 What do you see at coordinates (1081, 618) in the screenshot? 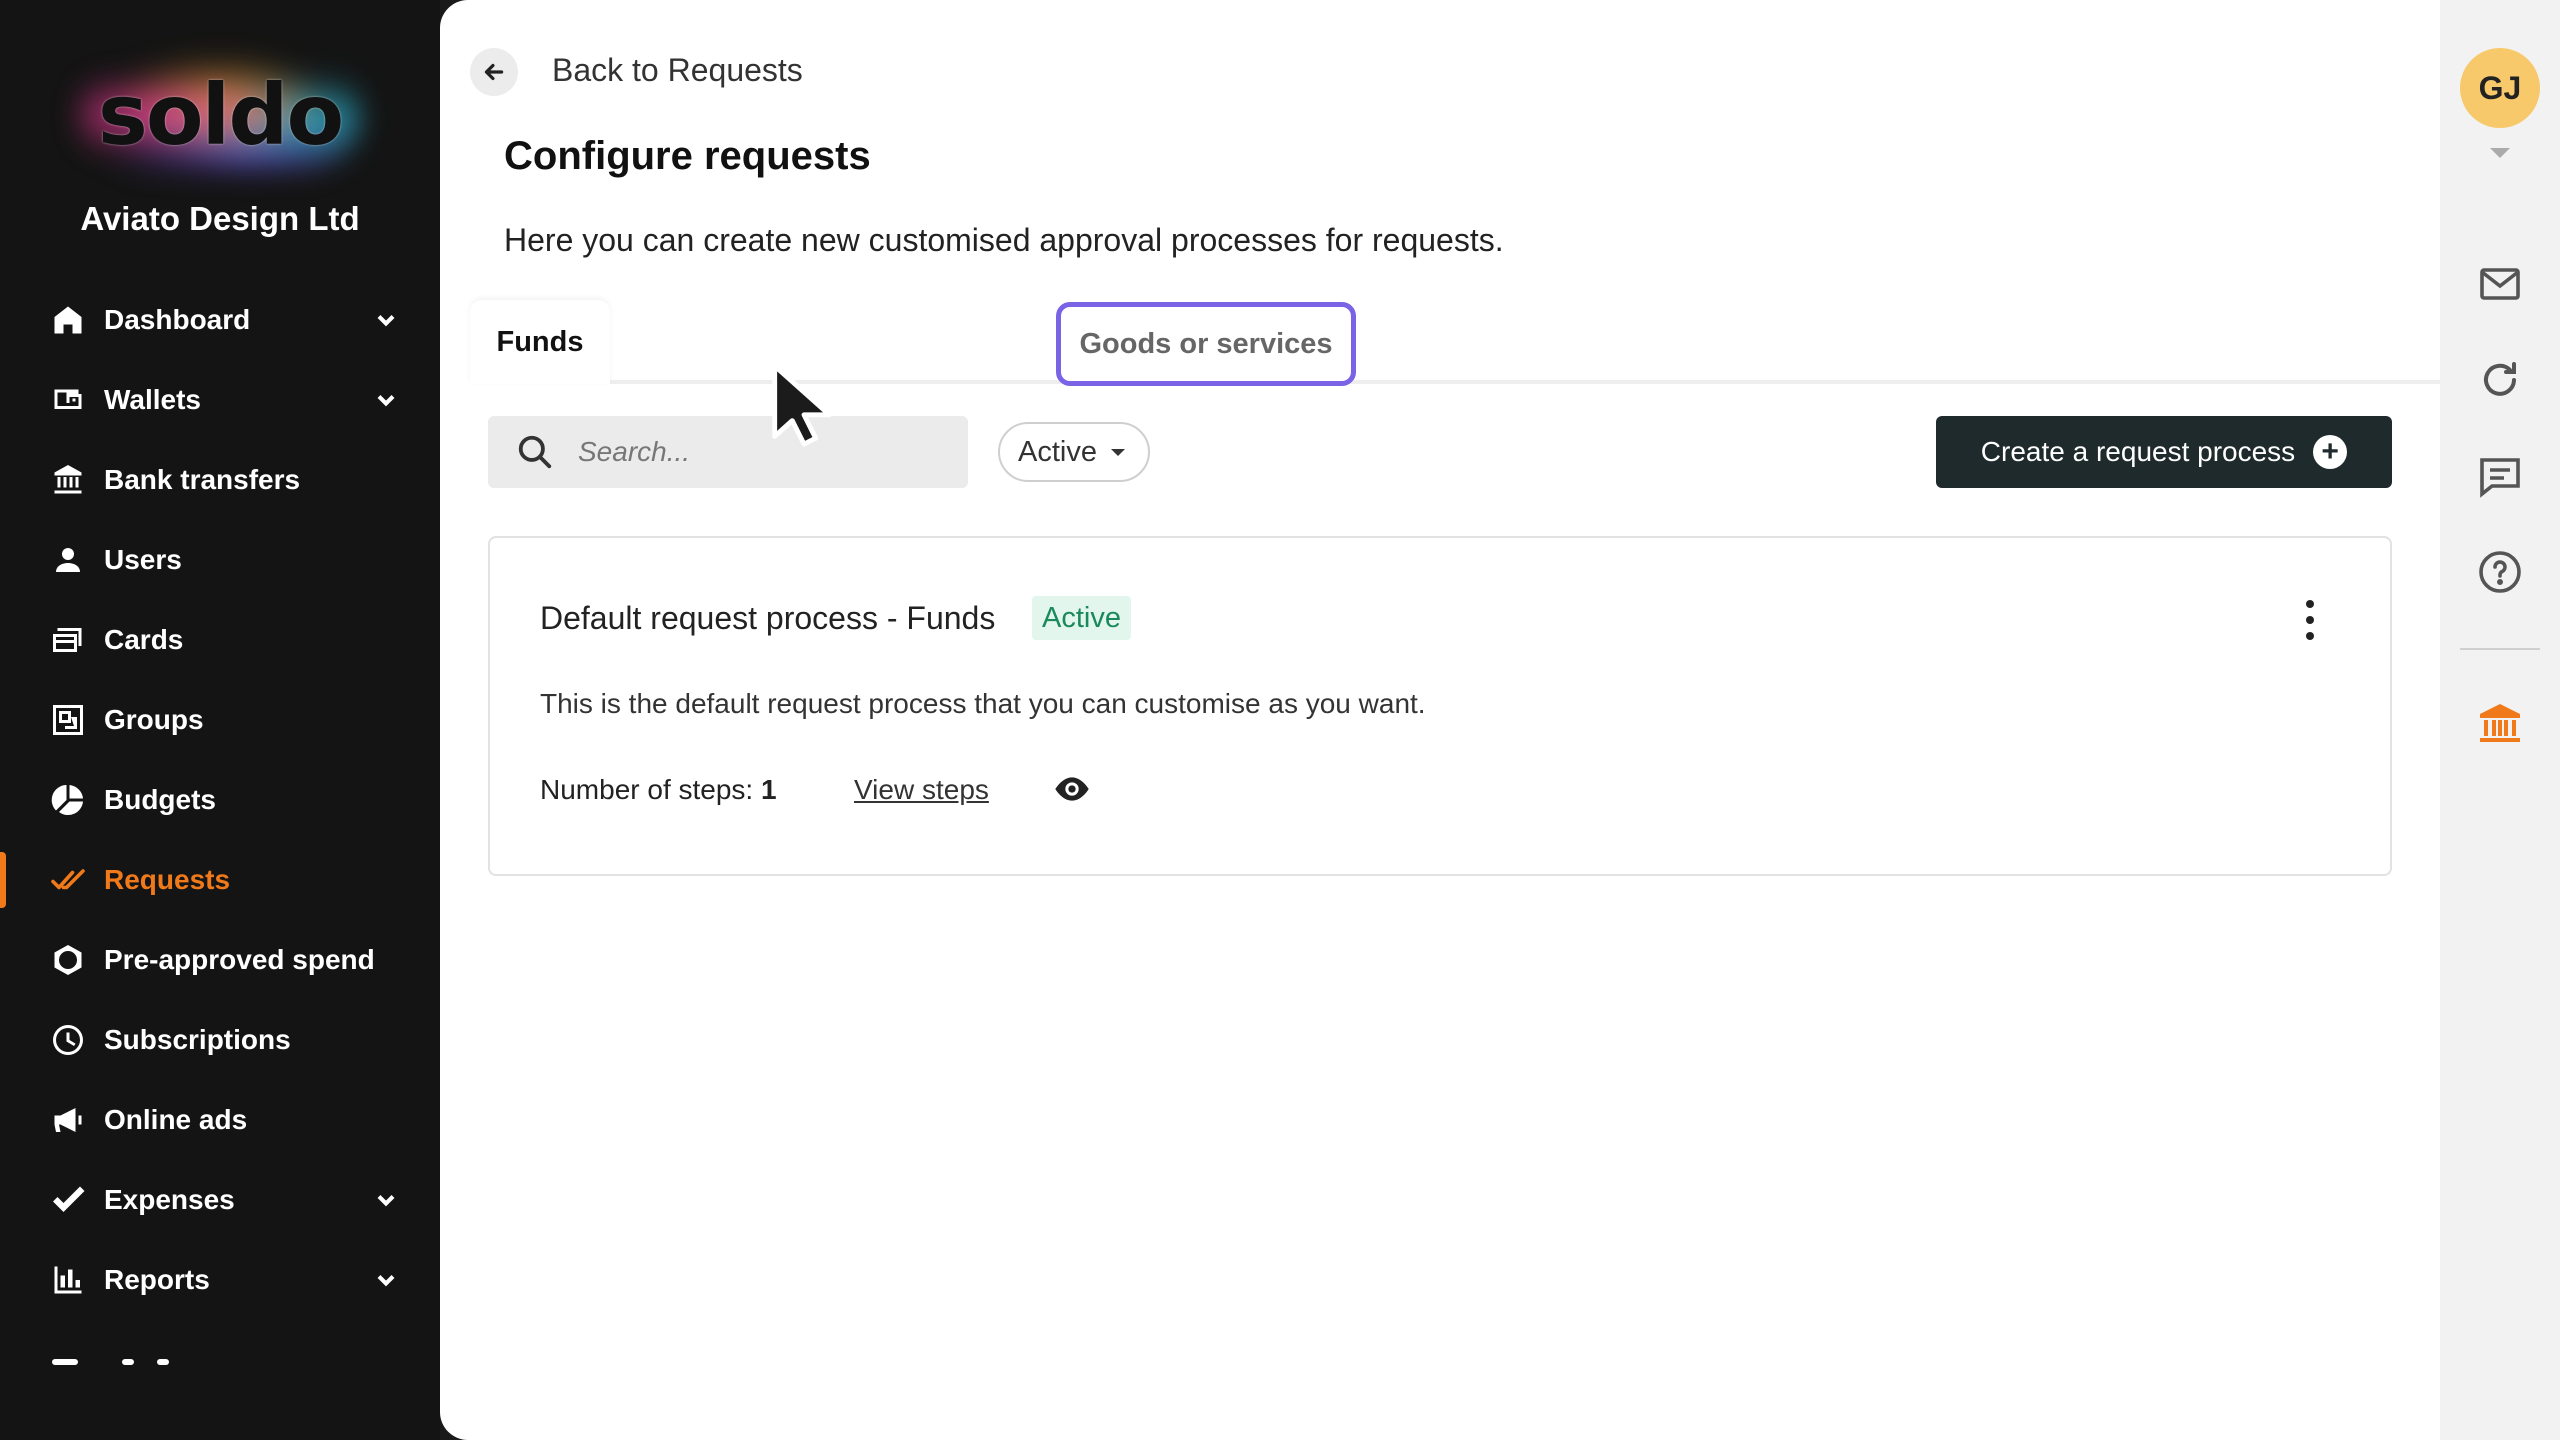
I see `status-badge: Active` at bounding box center [1081, 618].